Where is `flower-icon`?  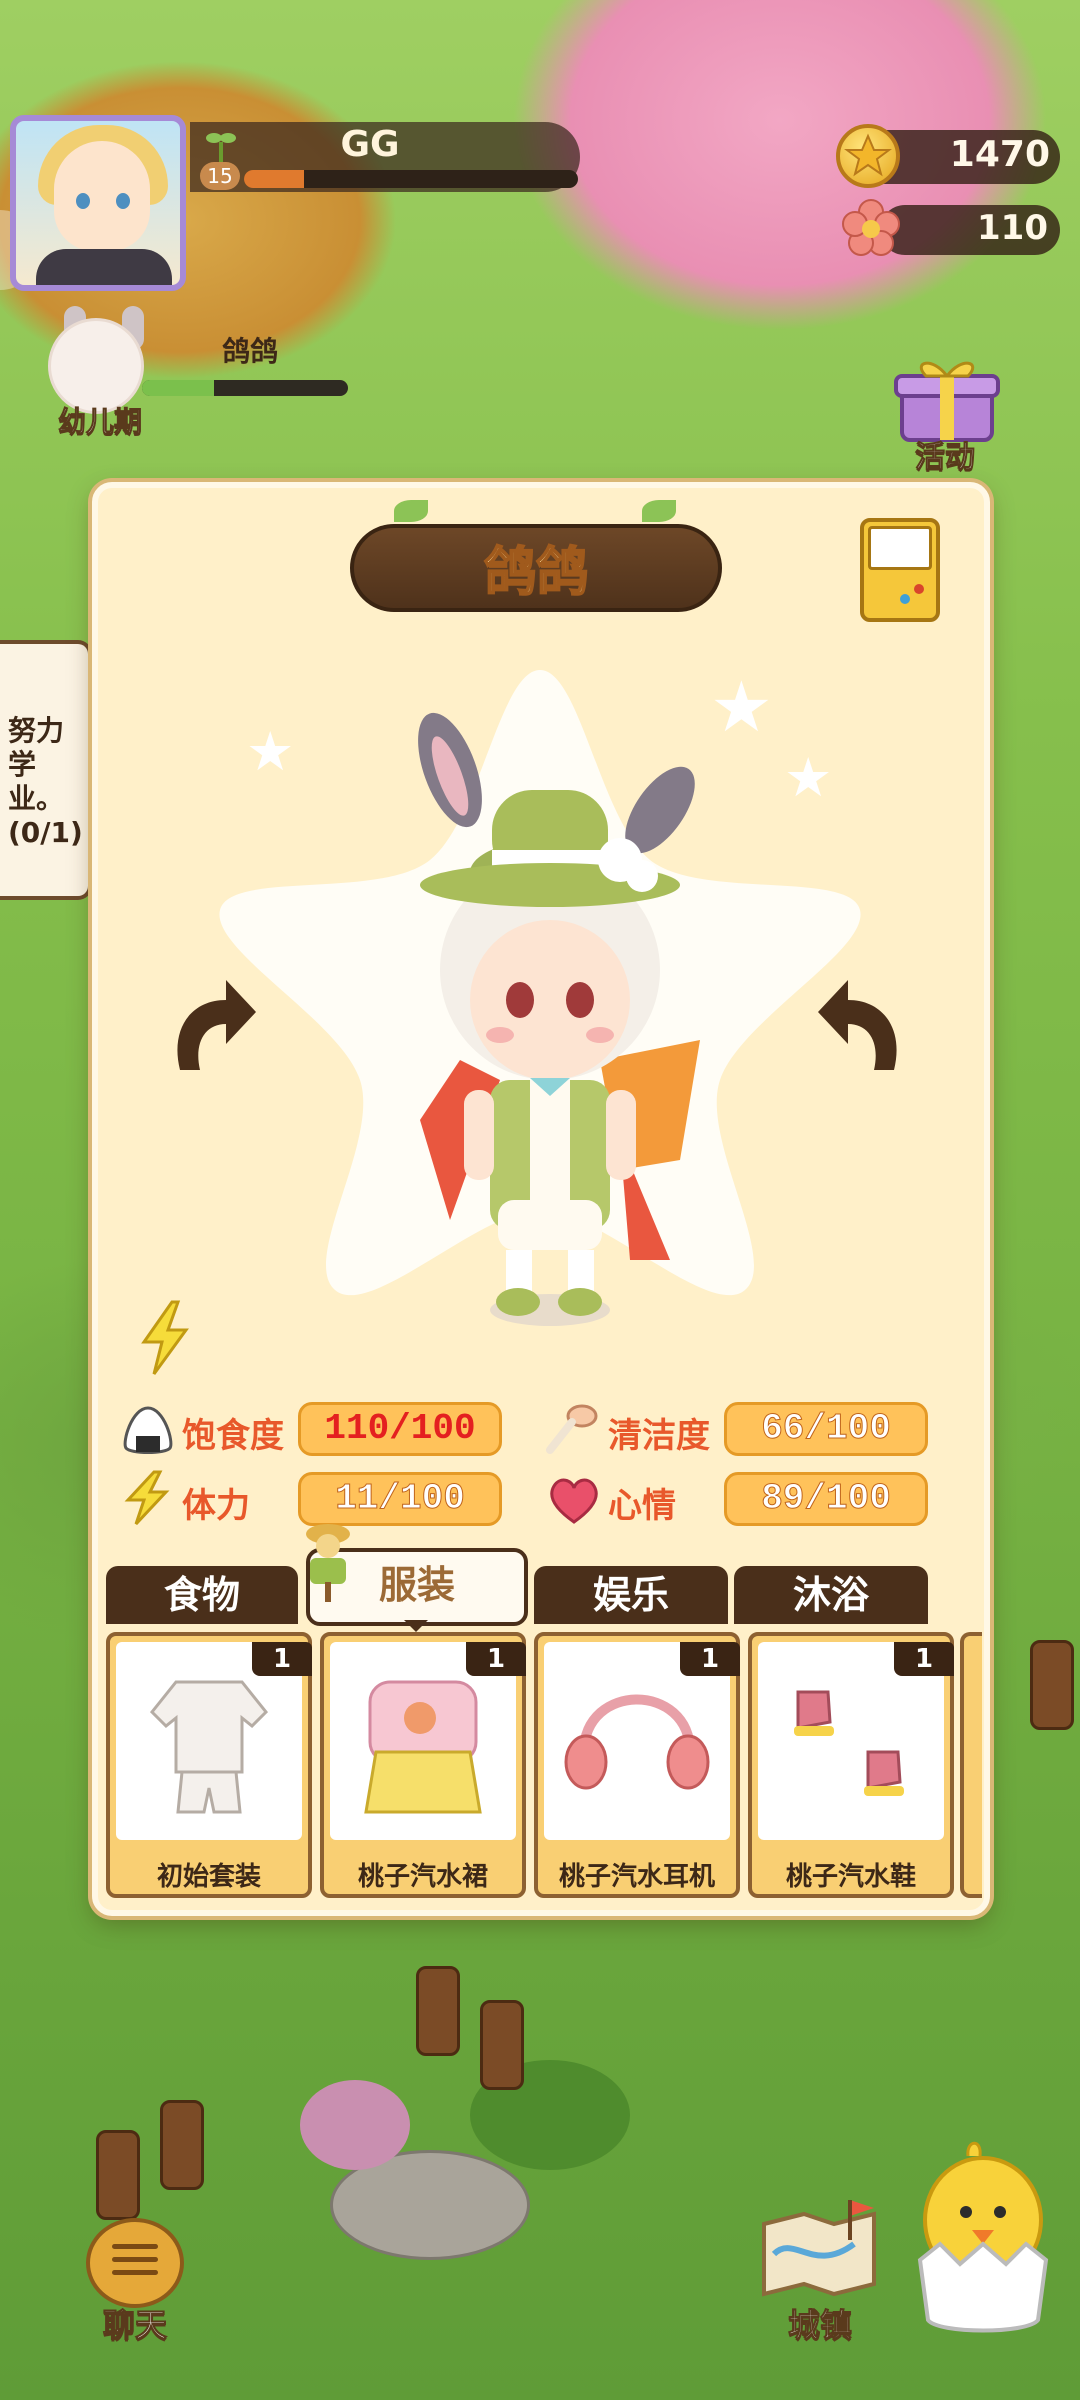 flower-icon is located at coordinates (871, 227).